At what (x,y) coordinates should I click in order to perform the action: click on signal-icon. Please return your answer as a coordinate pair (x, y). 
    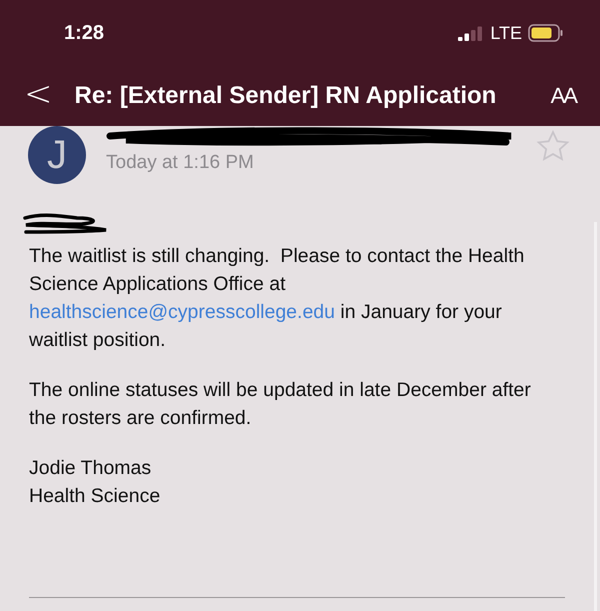
    Looking at the image, I should click on (471, 33).